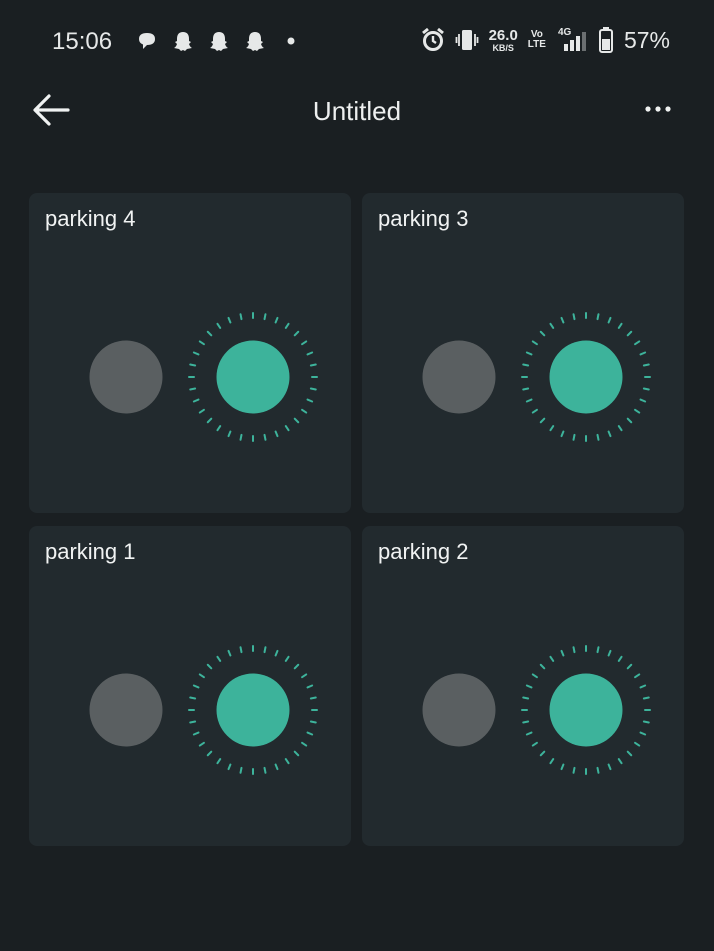 The width and height of the screenshot is (714, 951). Describe the element at coordinates (219, 41) in the screenshot. I see `notification-icons` at that location.